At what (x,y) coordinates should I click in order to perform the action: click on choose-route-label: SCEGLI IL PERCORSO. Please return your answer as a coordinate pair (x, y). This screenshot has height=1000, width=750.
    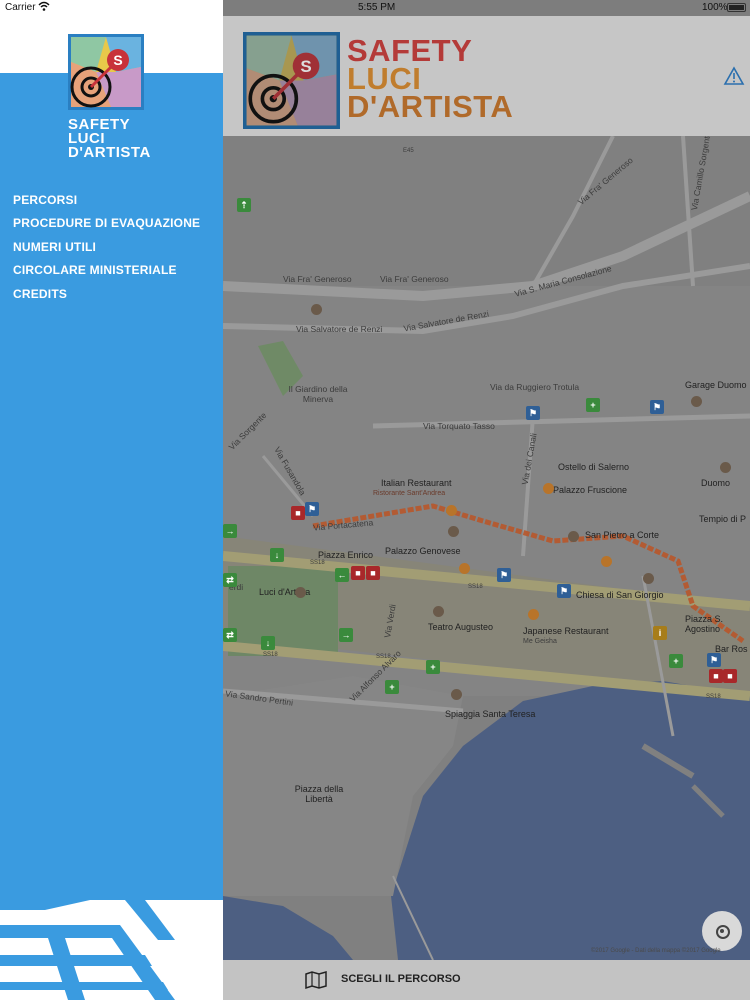
    Looking at the image, I should click on (401, 979).